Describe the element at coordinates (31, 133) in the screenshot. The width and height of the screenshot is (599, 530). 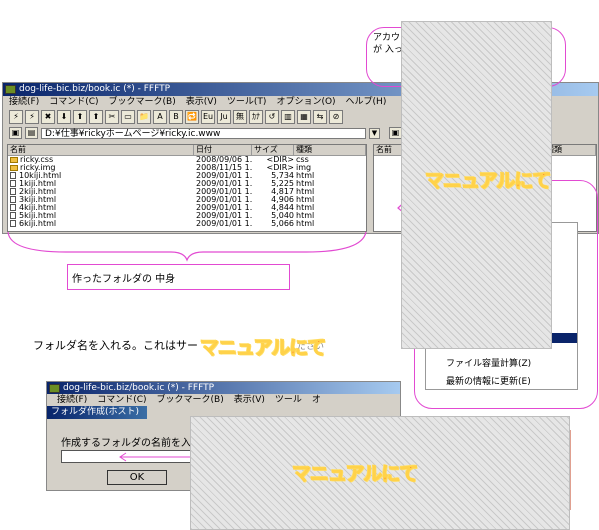
I see `open-folder-icon: ▤` at that location.